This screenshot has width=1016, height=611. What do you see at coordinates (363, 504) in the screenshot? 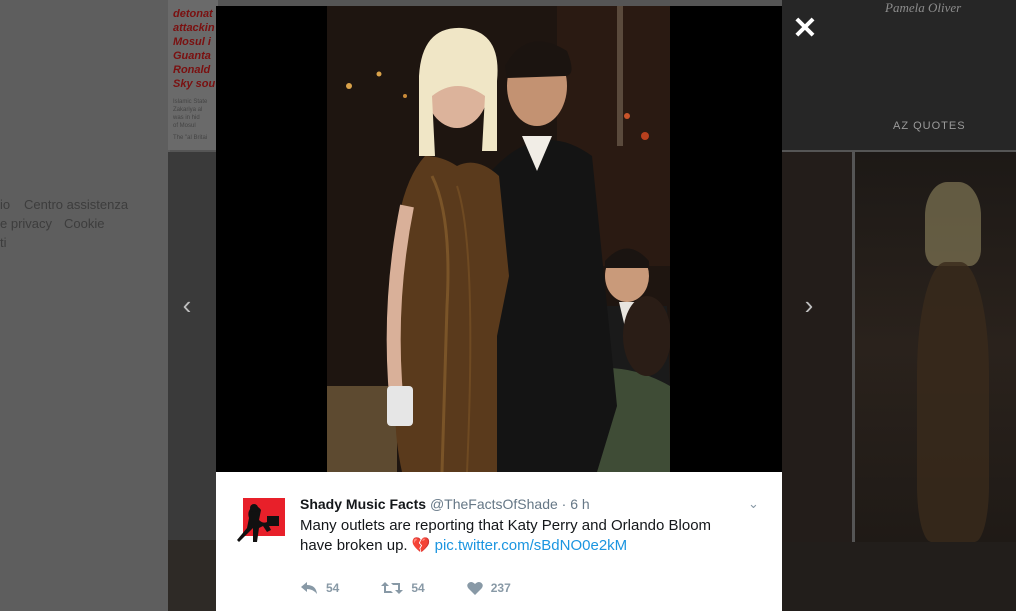
I see `tweet-author-name: Shady Music Facts` at bounding box center [363, 504].